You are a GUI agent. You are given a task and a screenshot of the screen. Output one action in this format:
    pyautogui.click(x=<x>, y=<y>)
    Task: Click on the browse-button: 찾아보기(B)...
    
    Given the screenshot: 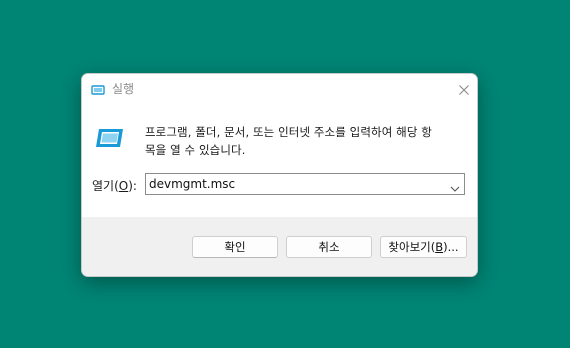 What is the action you would take?
    pyautogui.click(x=423, y=247)
    